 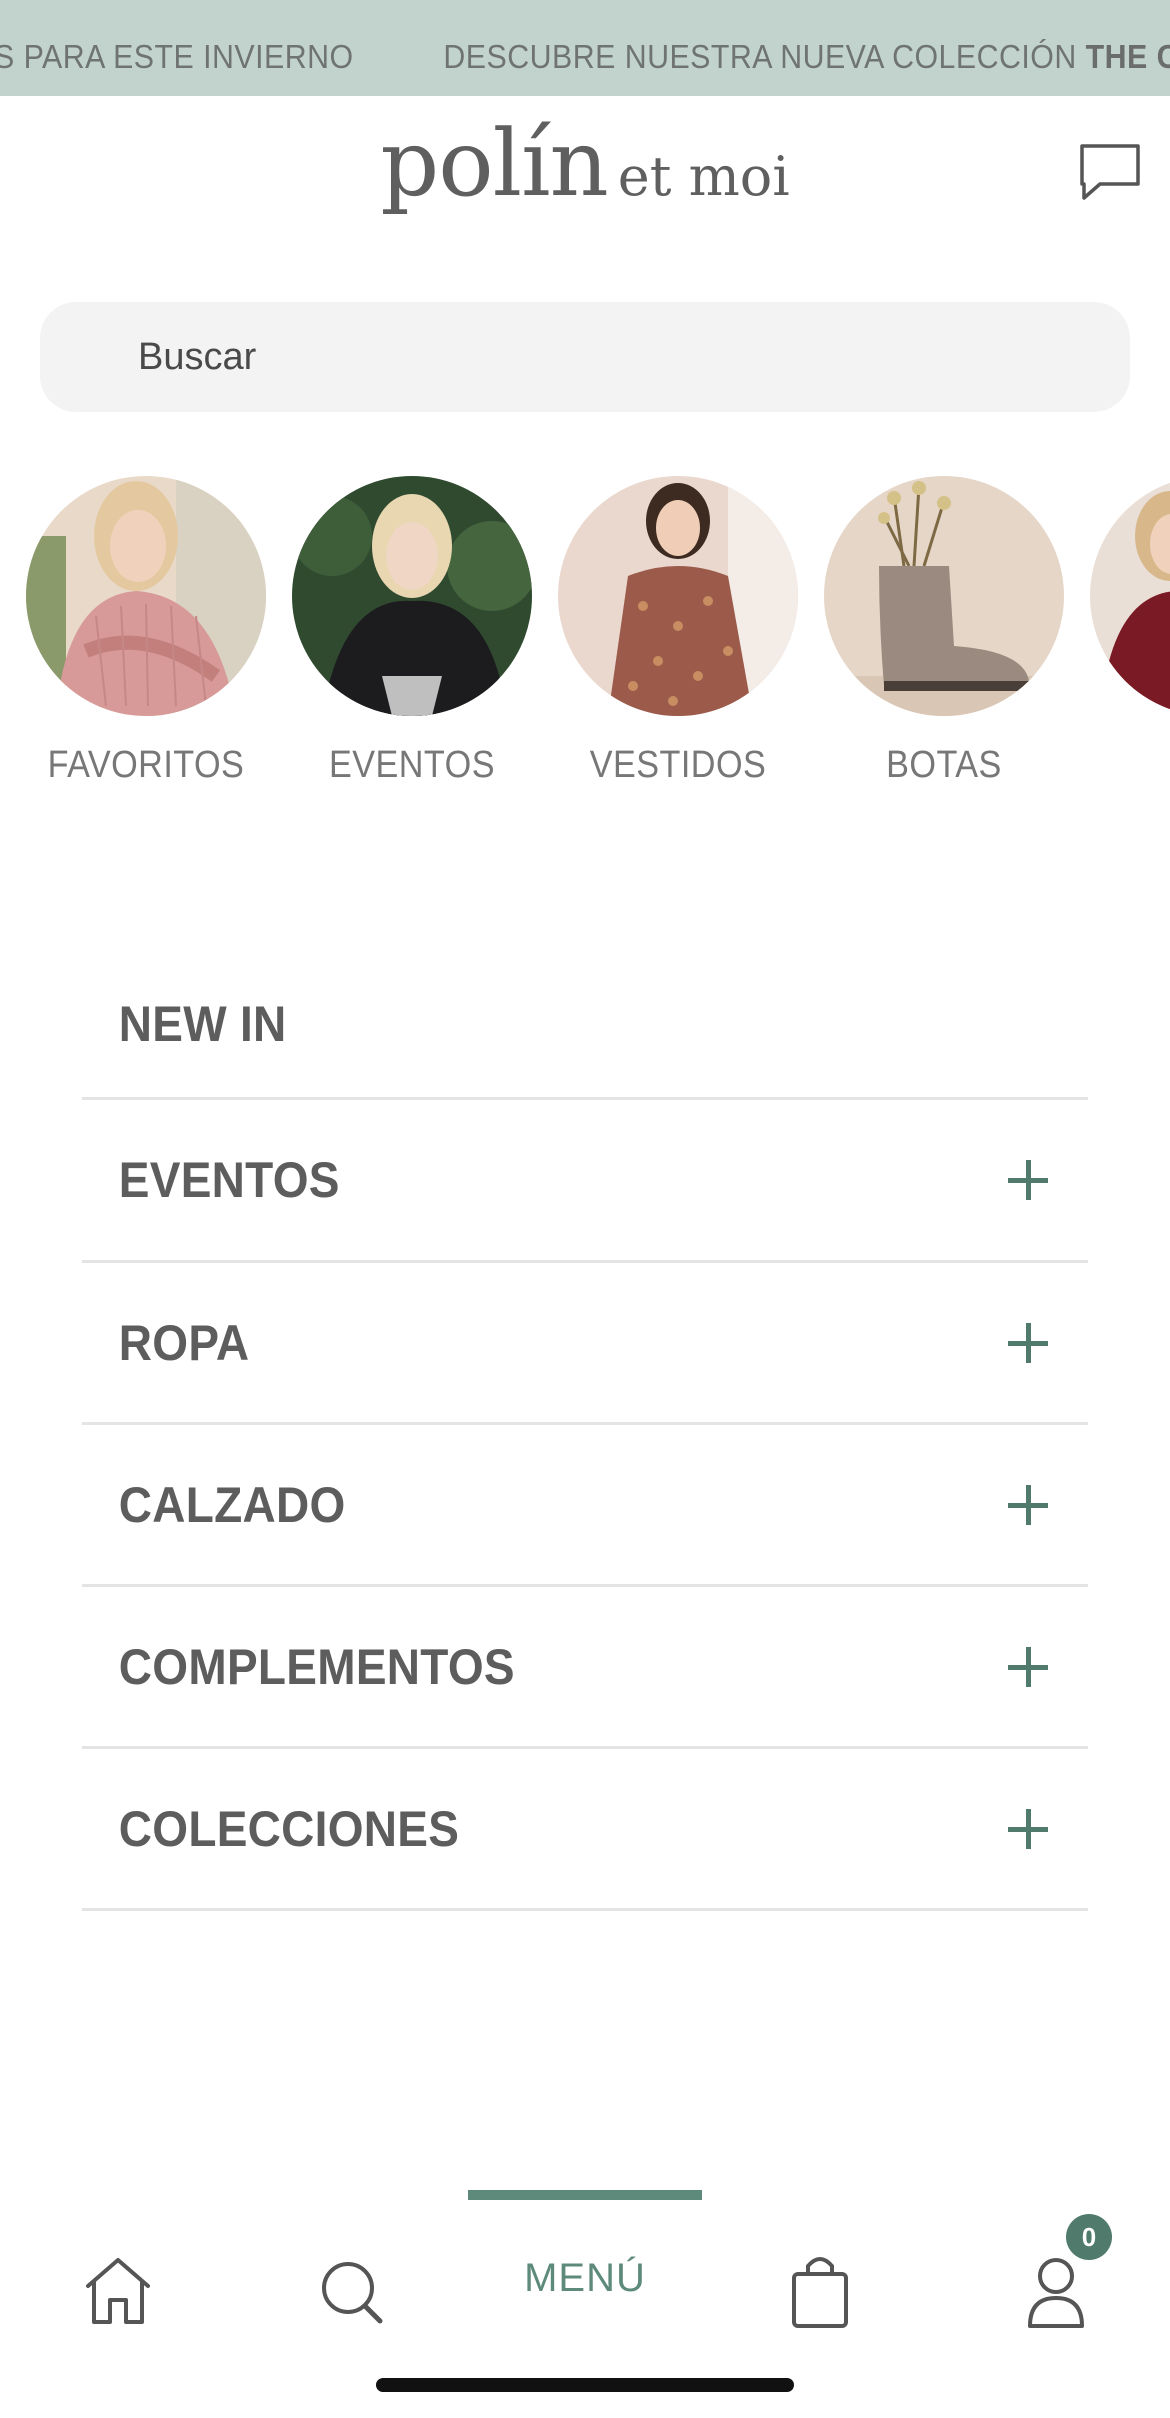 I want to click on shopping-bag-icon, so click(x=820, y=2290).